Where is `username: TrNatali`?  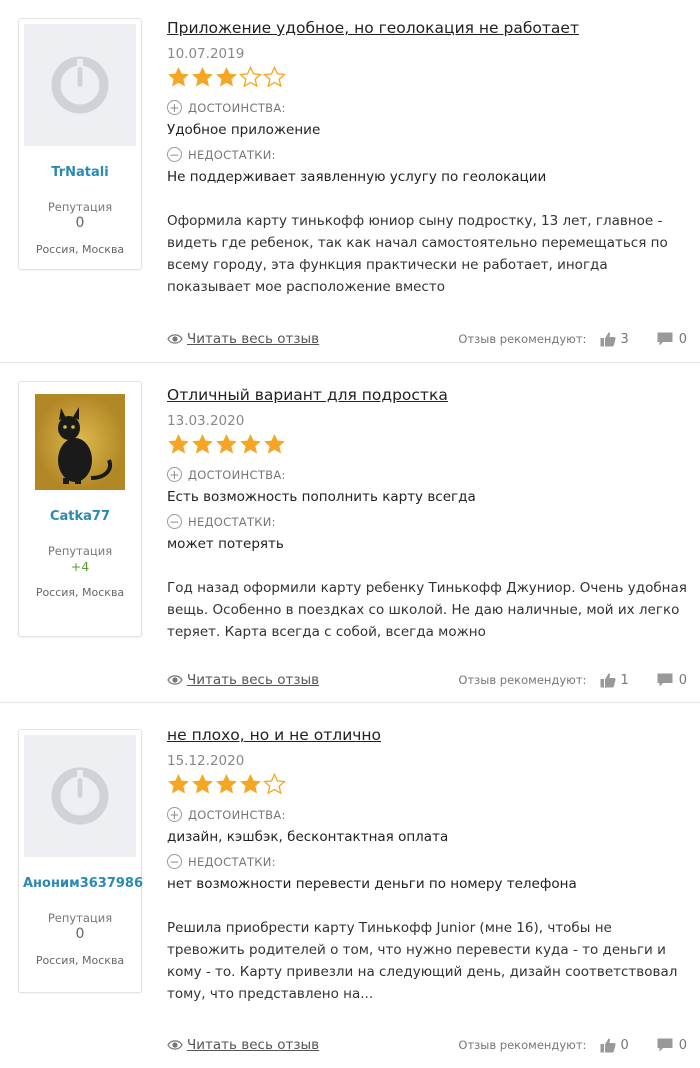 username: TrNatali is located at coordinates (80, 173).